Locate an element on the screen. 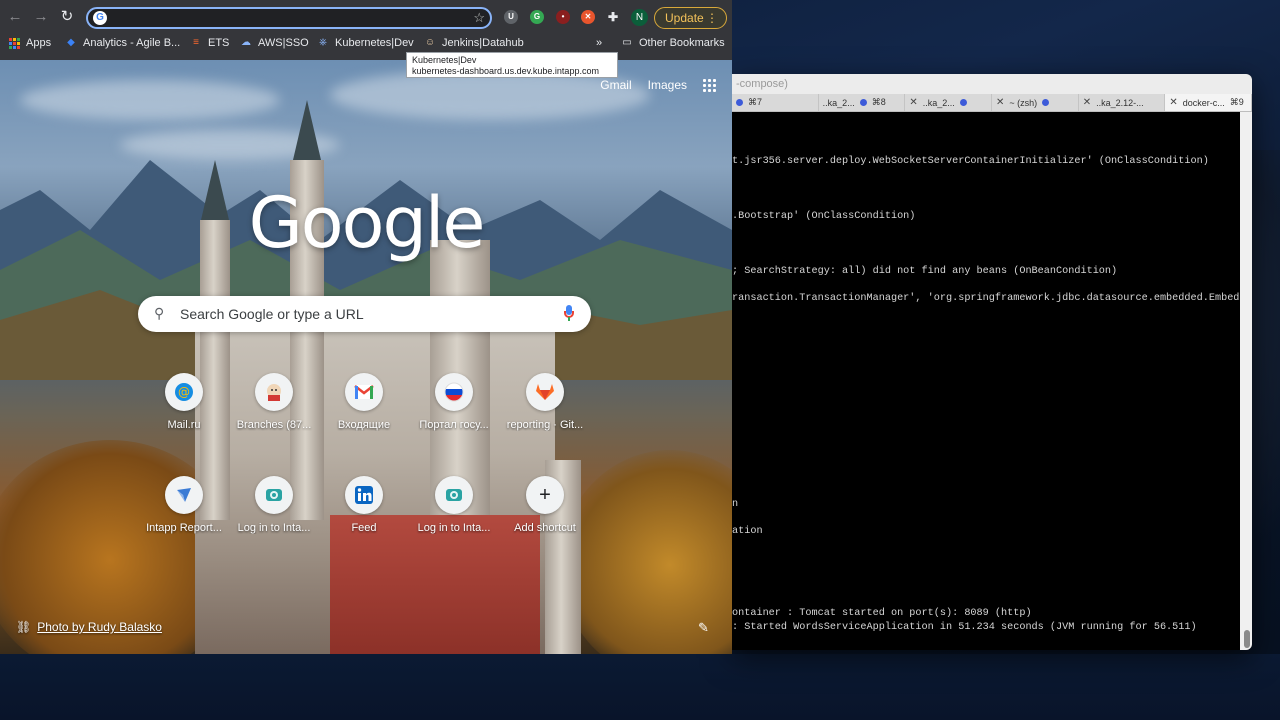 The width and height of the screenshot is (1280, 720). bookmark-ets: ≡ ETS is located at coordinates (209, 43).